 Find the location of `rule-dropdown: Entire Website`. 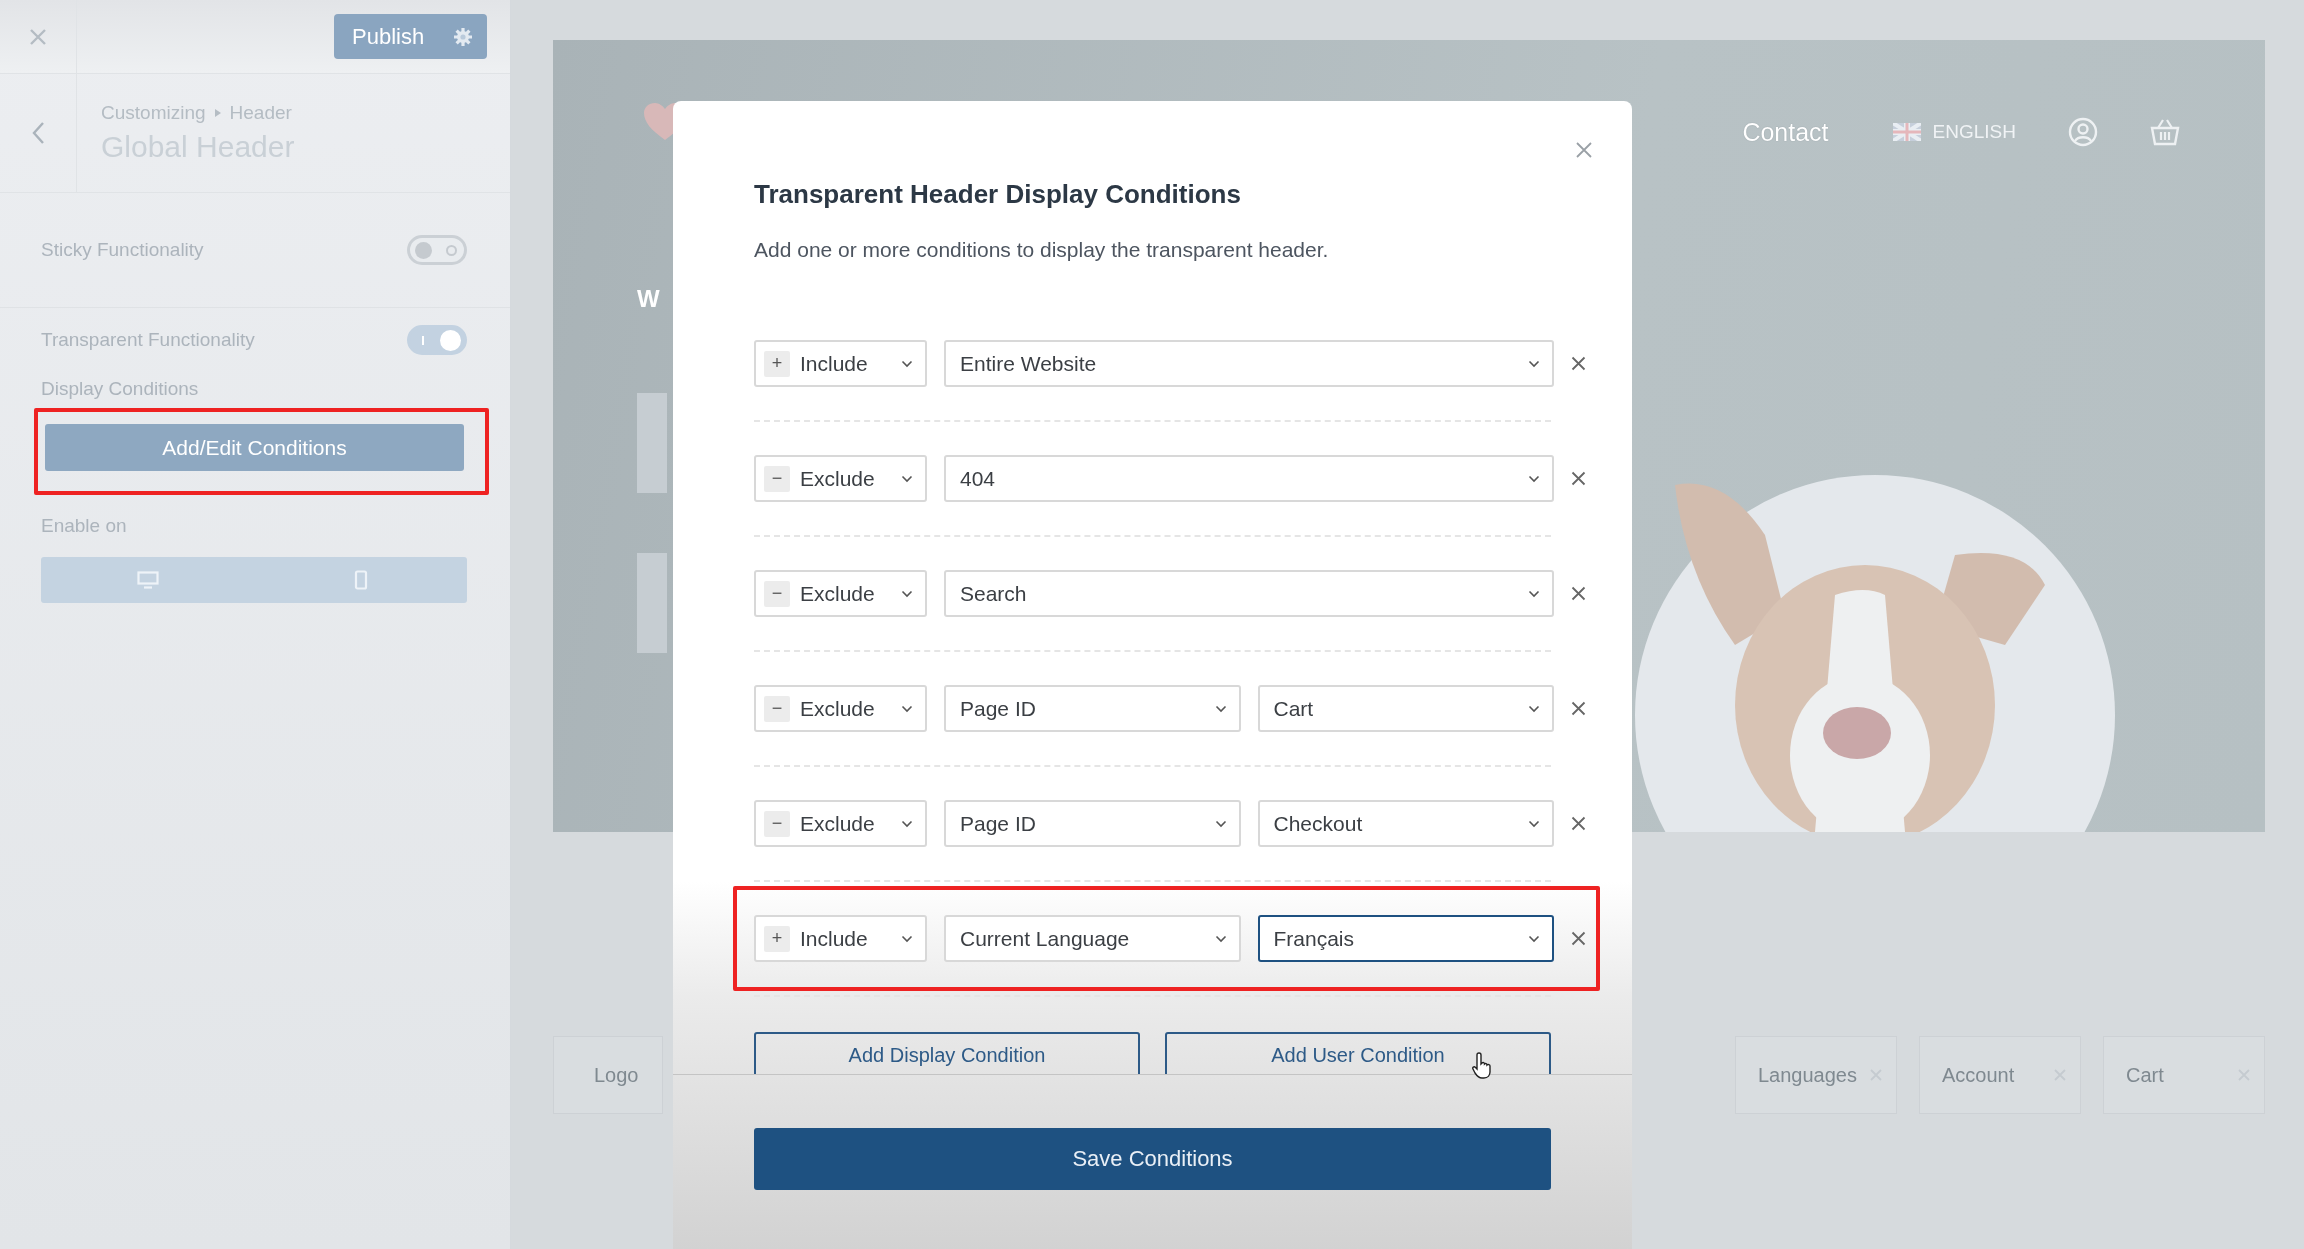

rule-dropdown: Entire Website is located at coordinates (1249, 363).